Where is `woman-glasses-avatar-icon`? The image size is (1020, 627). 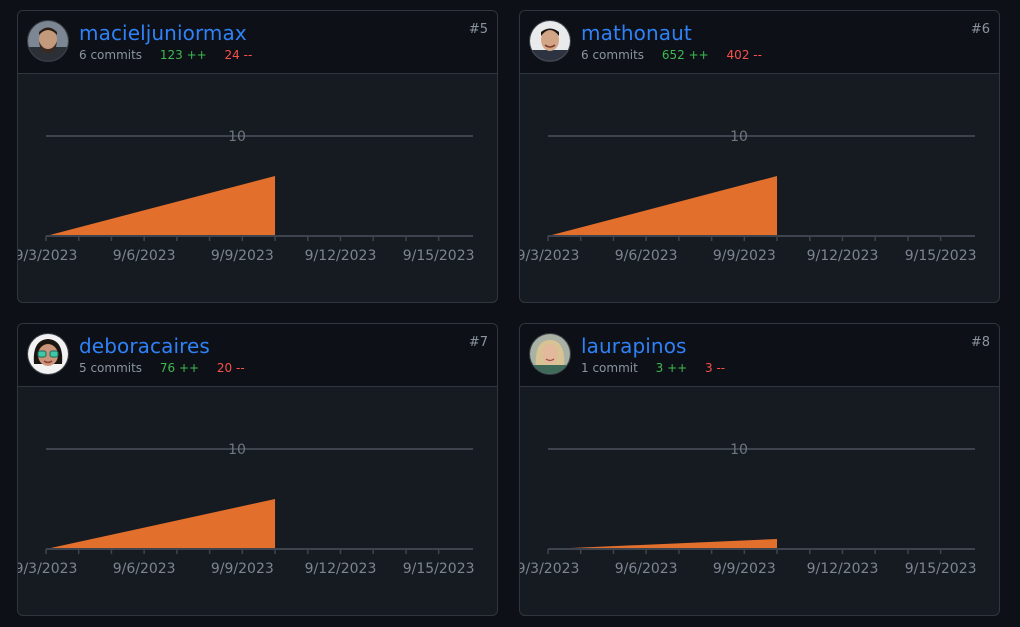 woman-glasses-avatar-icon is located at coordinates (48, 354).